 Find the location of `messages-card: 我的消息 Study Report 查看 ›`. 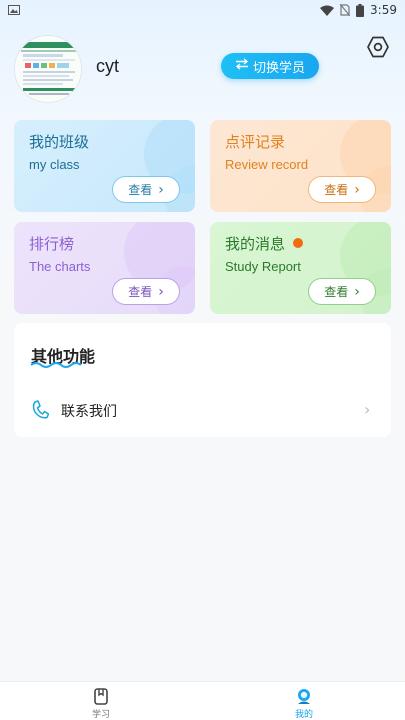

messages-card: 我的消息 Study Report 查看 › is located at coordinates (300, 268).